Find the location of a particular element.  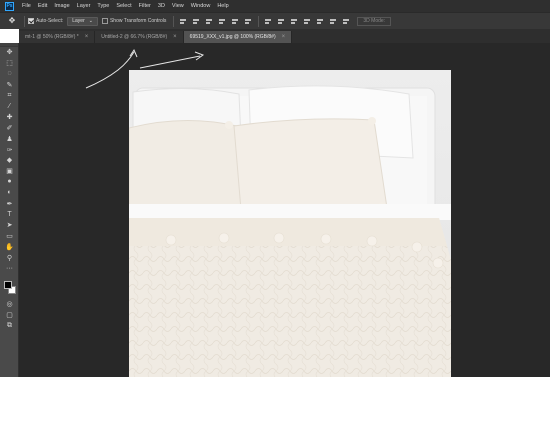

rectangle-tool-icon: ▭ is located at coordinates (9, 236).